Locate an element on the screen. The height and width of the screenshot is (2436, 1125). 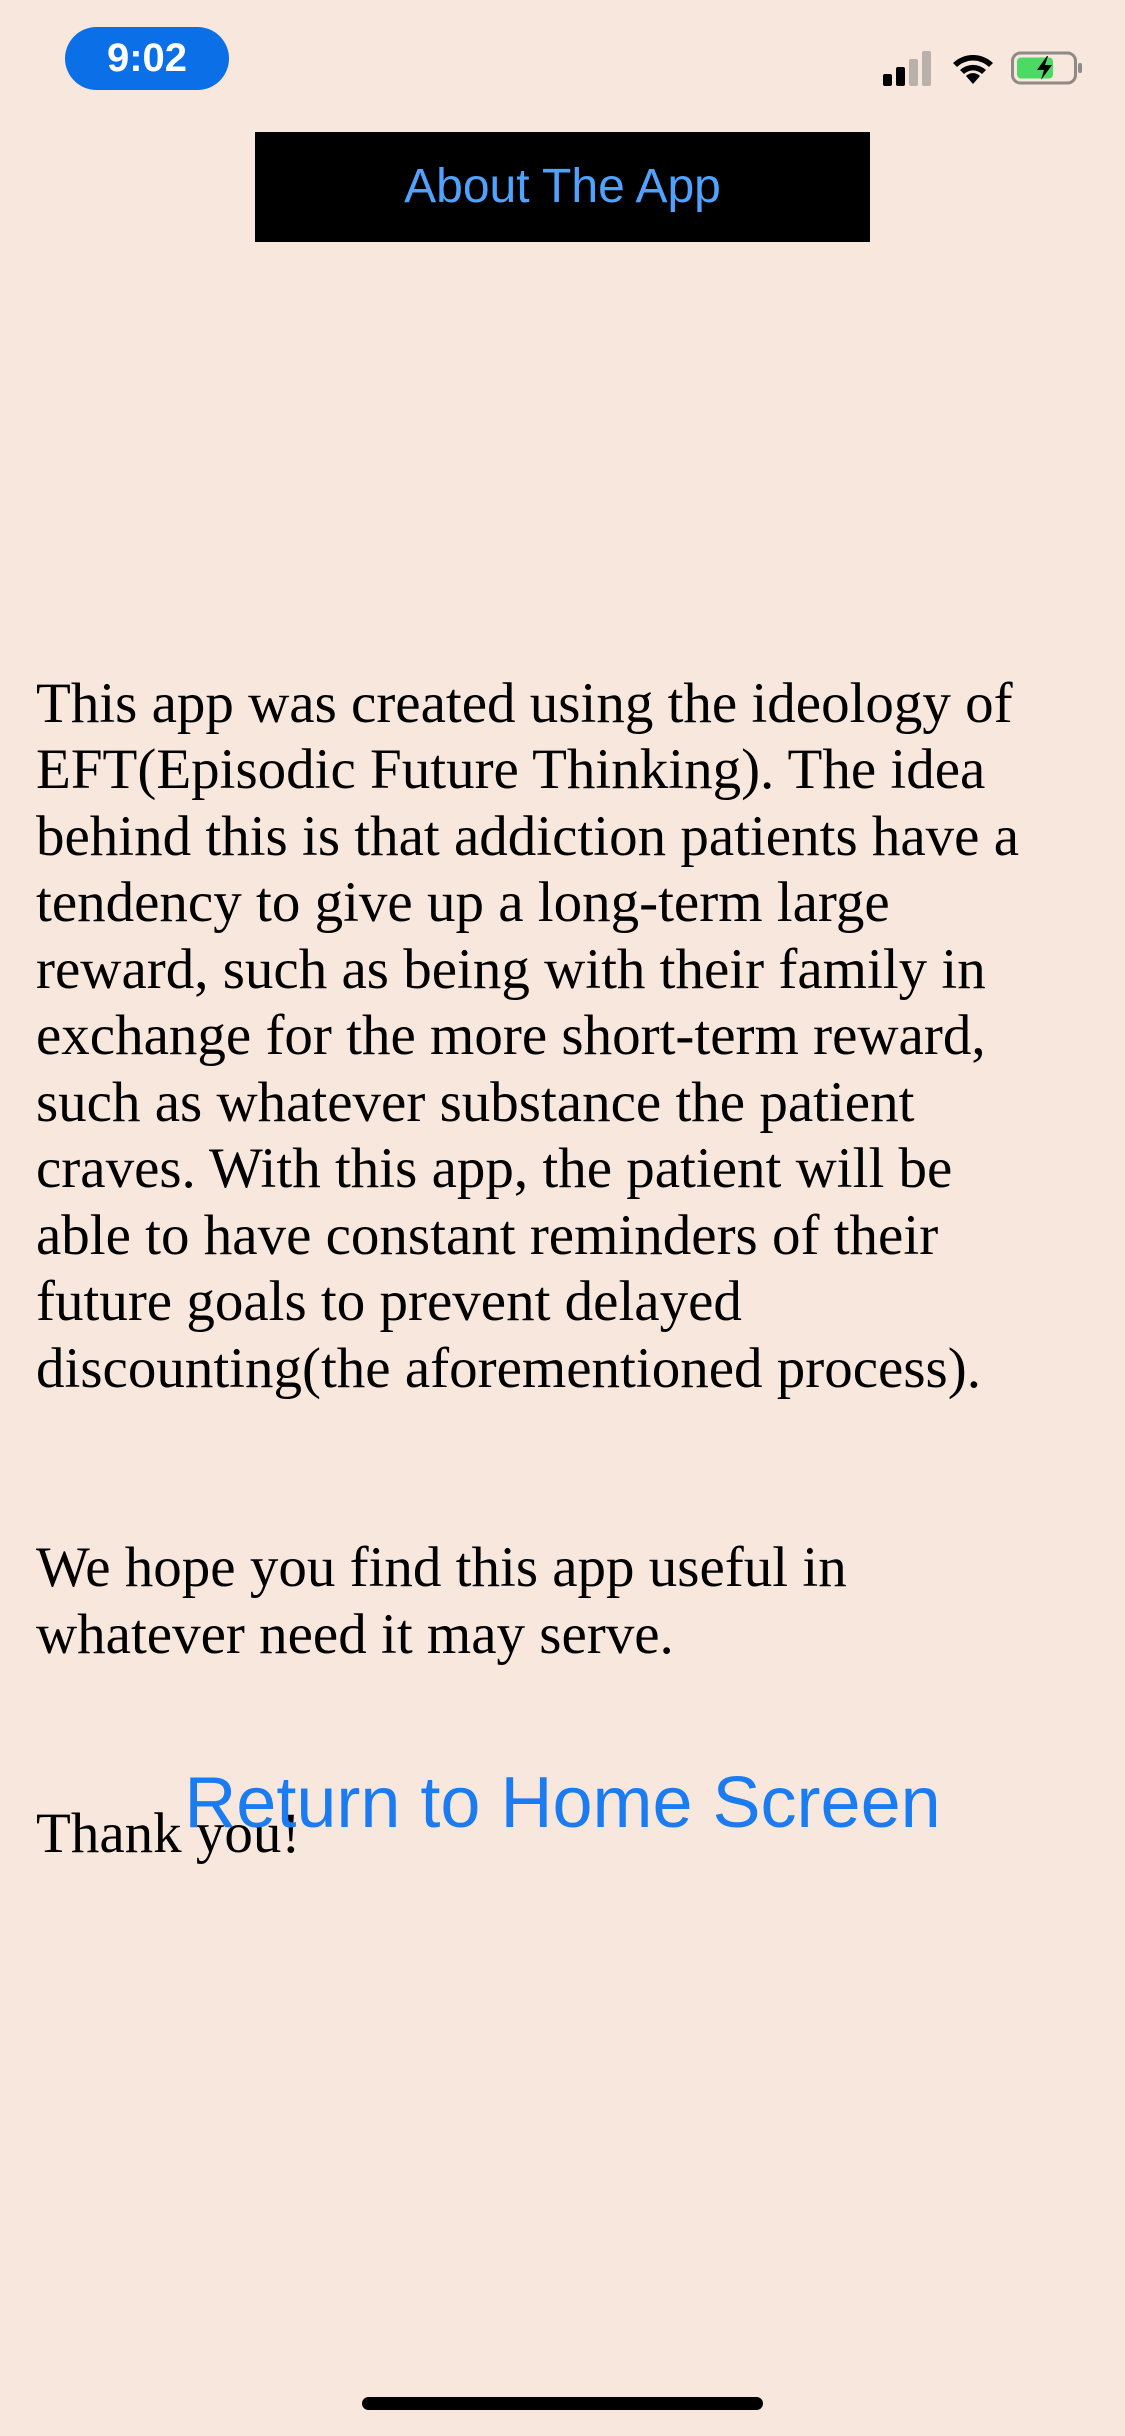
return-home-button: Return to Home Screen is located at coordinates (562, 1803).